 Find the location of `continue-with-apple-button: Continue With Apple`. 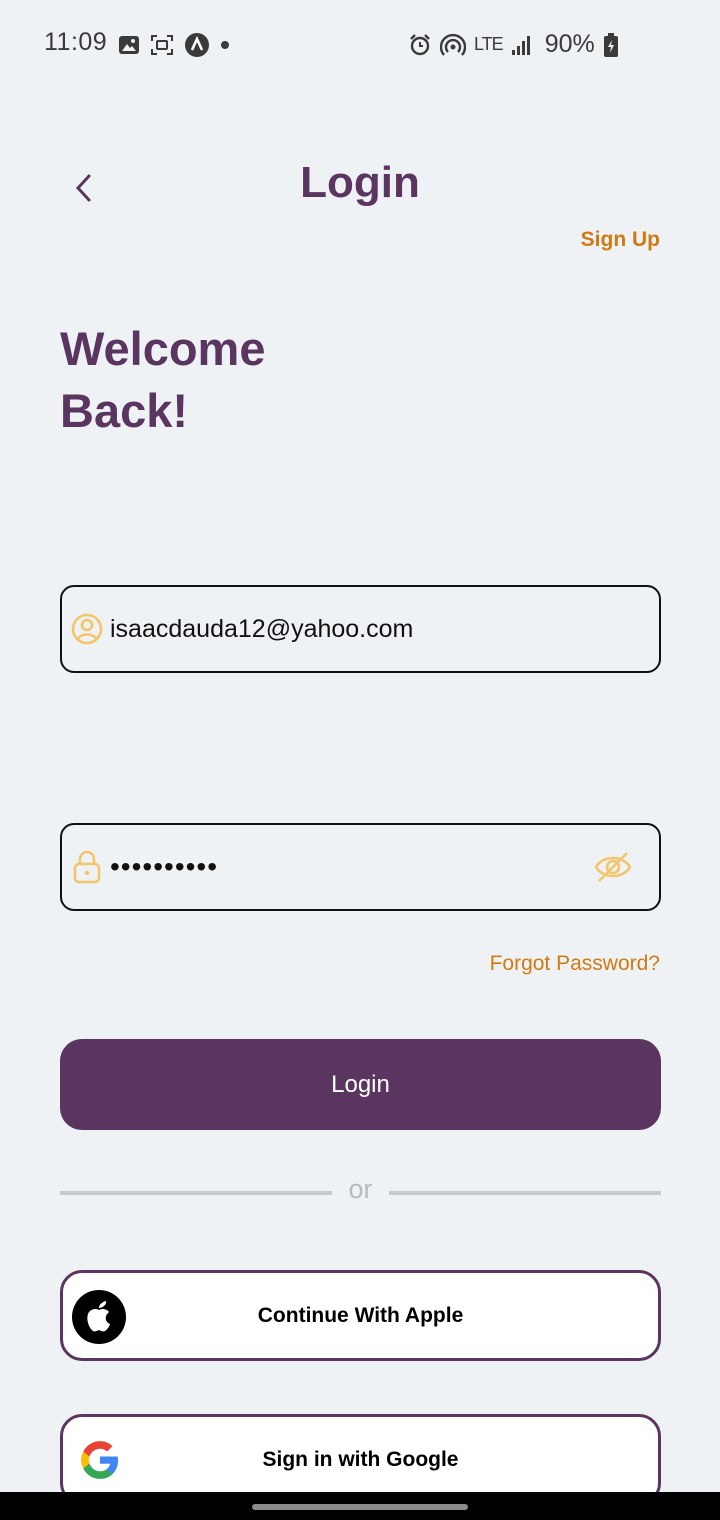

continue-with-apple-button: Continue With Apple is located at coordinates (360, 1315).